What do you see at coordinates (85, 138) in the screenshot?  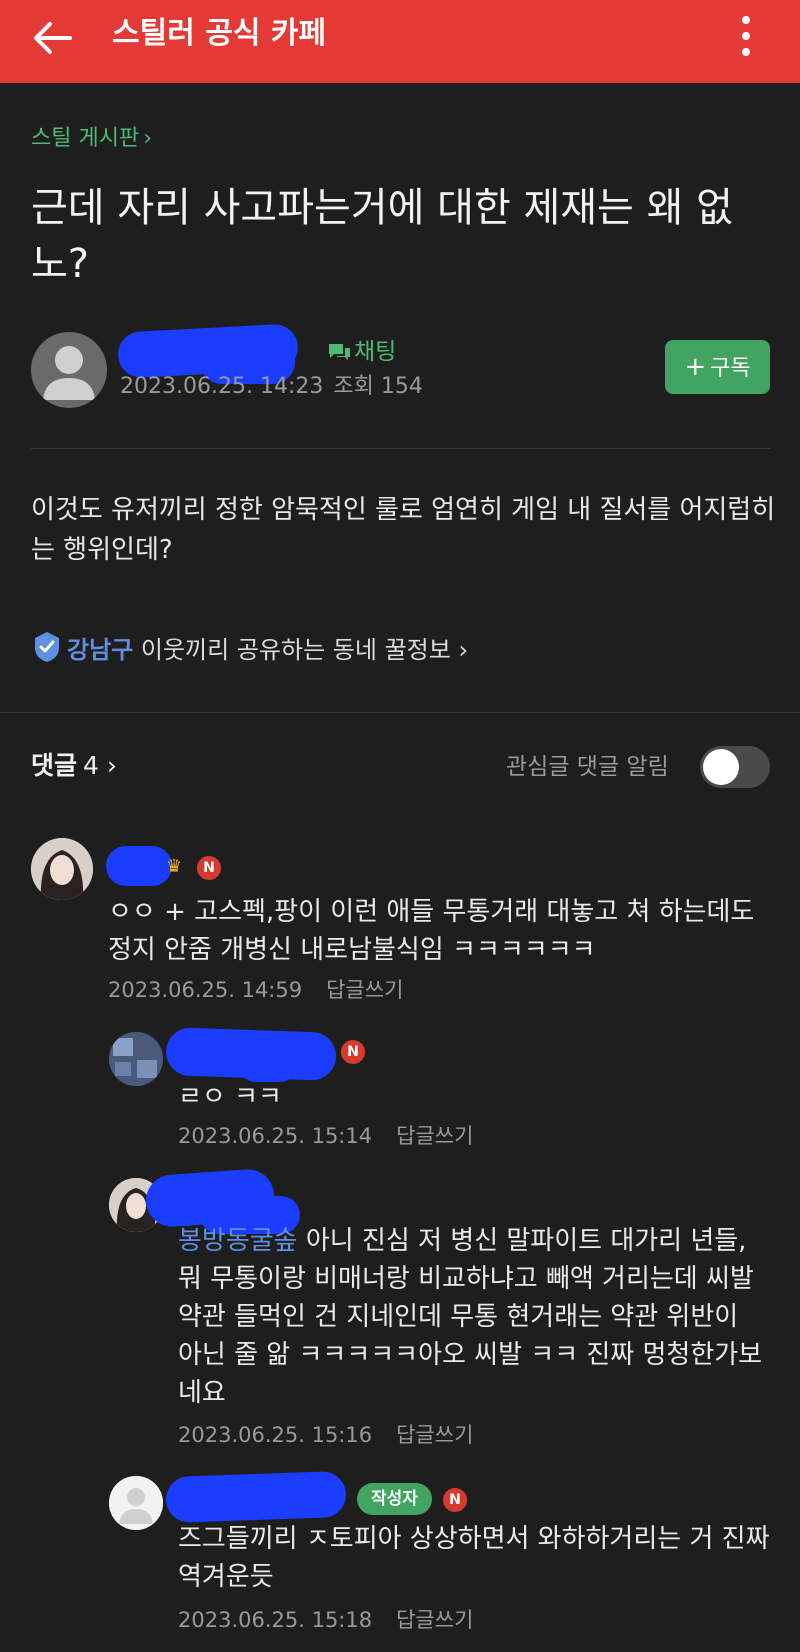 I see `board-name: 스틸 게시판` at bounding box center [85, 138].